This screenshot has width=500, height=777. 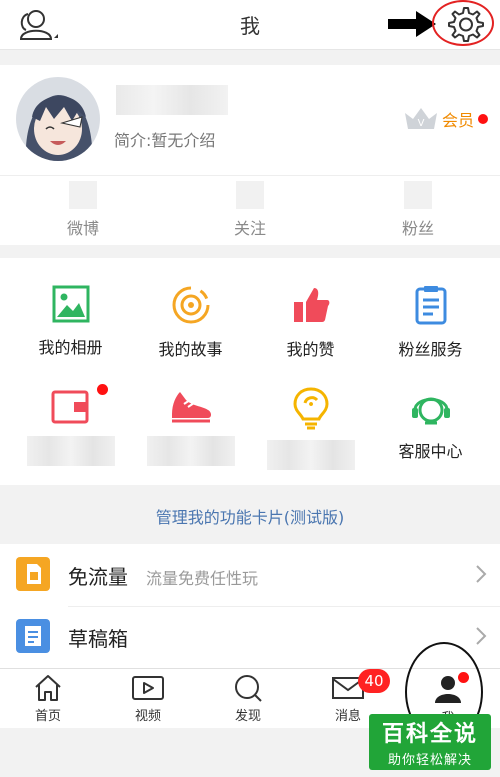 What do you see at coordinates (463, 23) in the screenshot?
I see `highlight-ring` at bounding box center [463, 23].